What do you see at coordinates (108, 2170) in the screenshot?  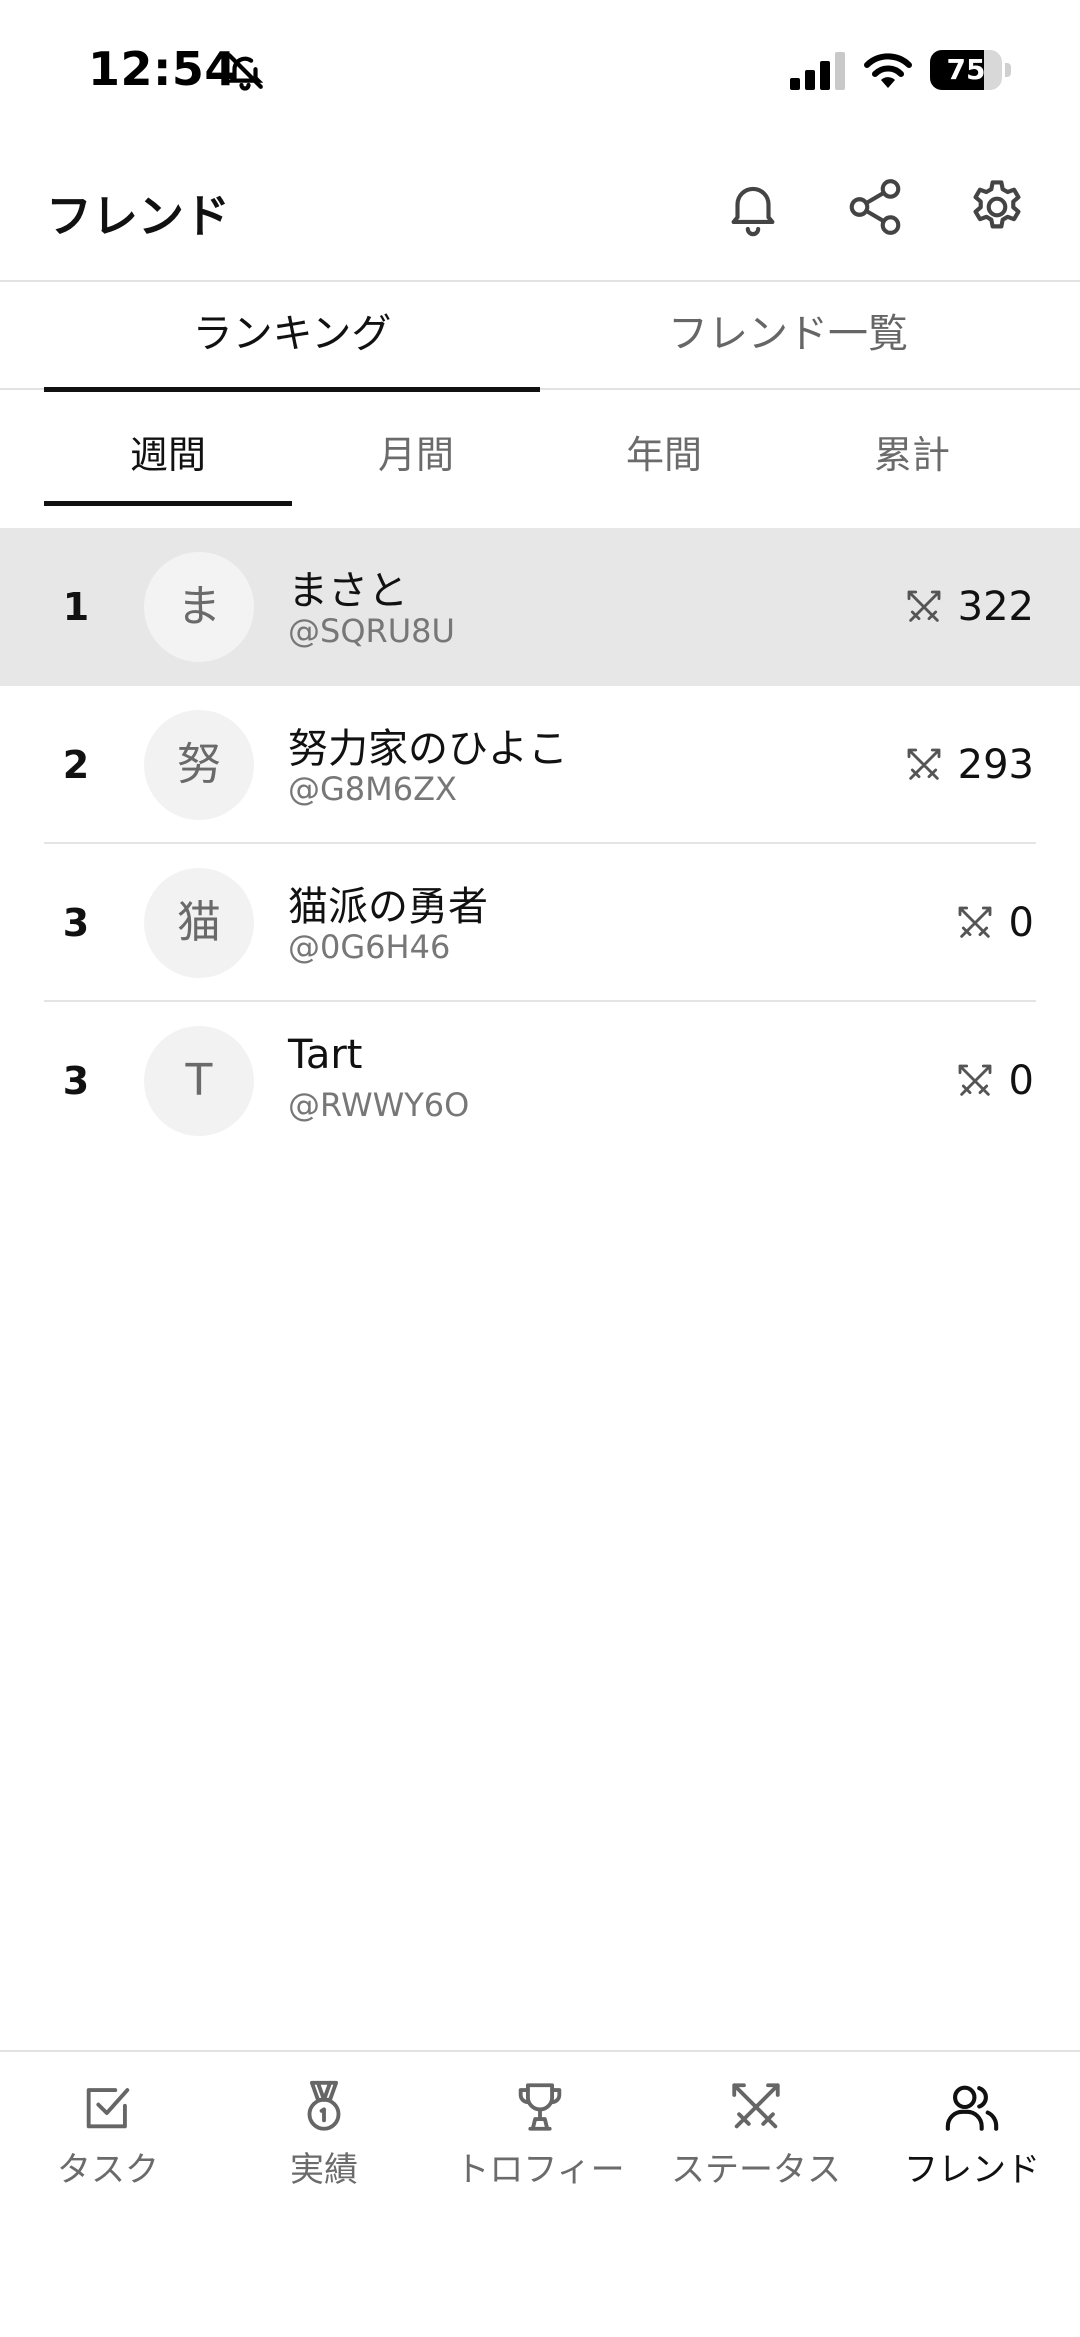 I see `nav-label: タスク` at bounding box center [108, 2170].